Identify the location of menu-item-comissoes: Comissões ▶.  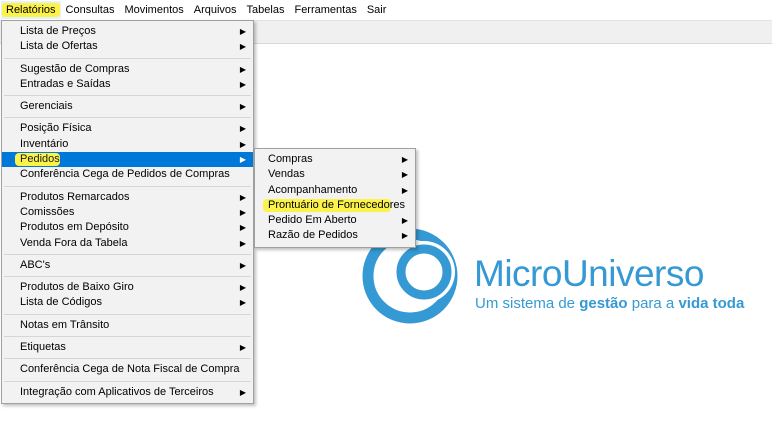
(127, 212).